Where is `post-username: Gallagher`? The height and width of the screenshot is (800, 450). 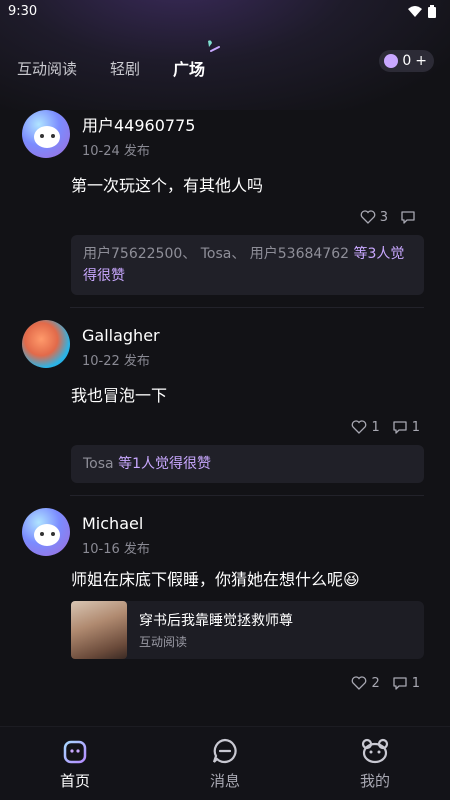
post-username: Gallagher is located at coordinates (121, 336).